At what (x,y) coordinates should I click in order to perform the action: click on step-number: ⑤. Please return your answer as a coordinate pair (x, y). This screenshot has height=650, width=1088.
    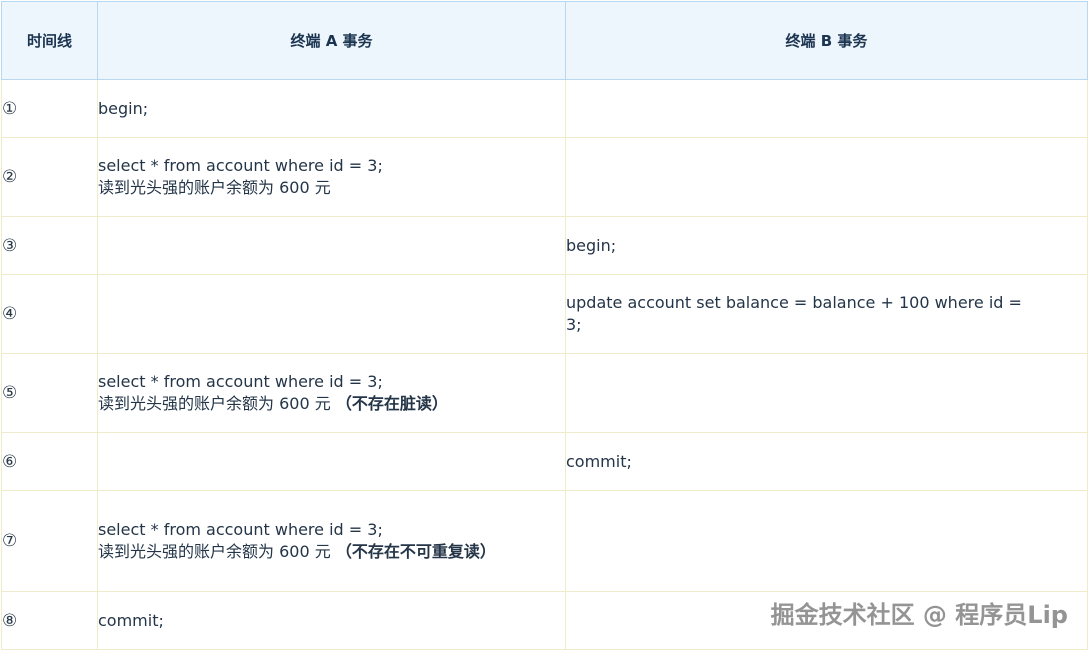
    Looking at the image, I should click on (49, 393).